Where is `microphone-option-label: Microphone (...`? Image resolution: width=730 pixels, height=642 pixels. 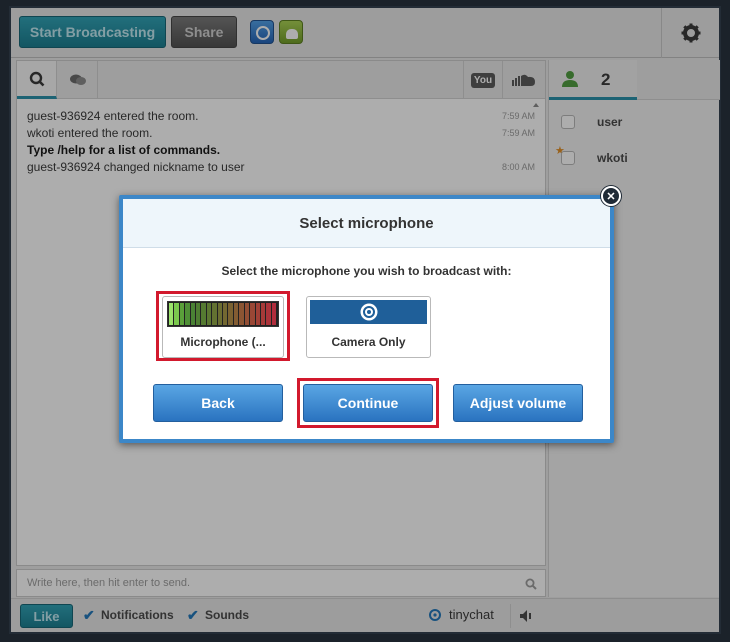
microphone-option-label: Microphone (... is located at coordinates (223, 342).